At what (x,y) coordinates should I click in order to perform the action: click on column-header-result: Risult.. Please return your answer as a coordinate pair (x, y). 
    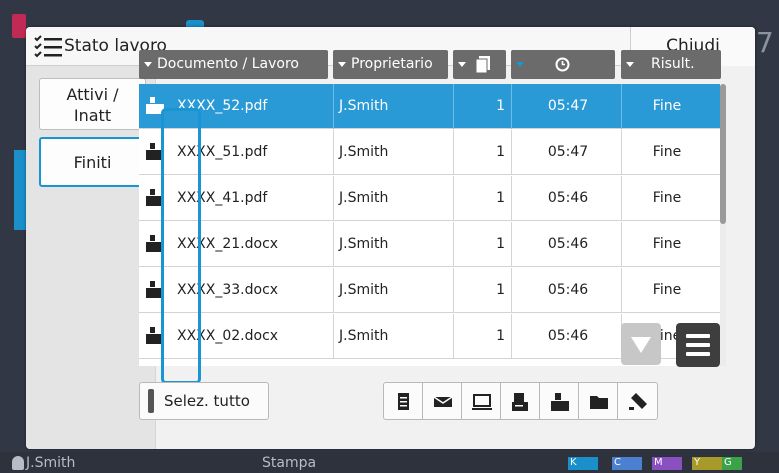
    Looking at the image, I should click on (671, 64).